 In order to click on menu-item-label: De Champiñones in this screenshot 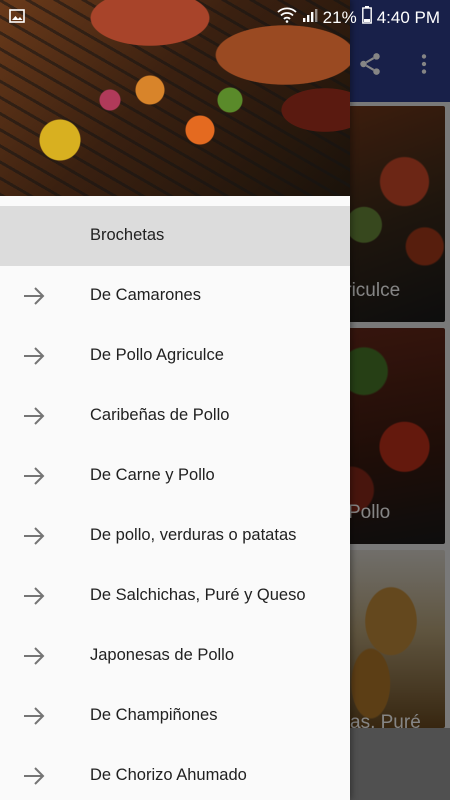, I will do `click(154, 715)`.